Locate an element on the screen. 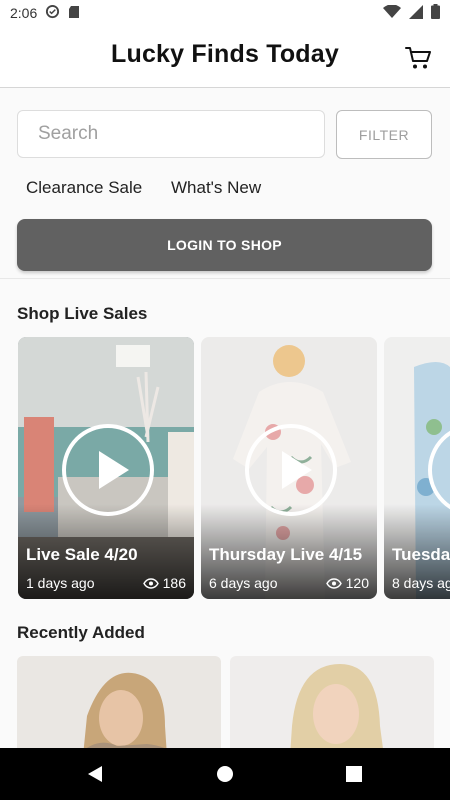 The width and height of the screenshot is (450, 800). live-sale-card: Live Sale 4/20 1 days ago 186 is located at coordinates (106, 468).